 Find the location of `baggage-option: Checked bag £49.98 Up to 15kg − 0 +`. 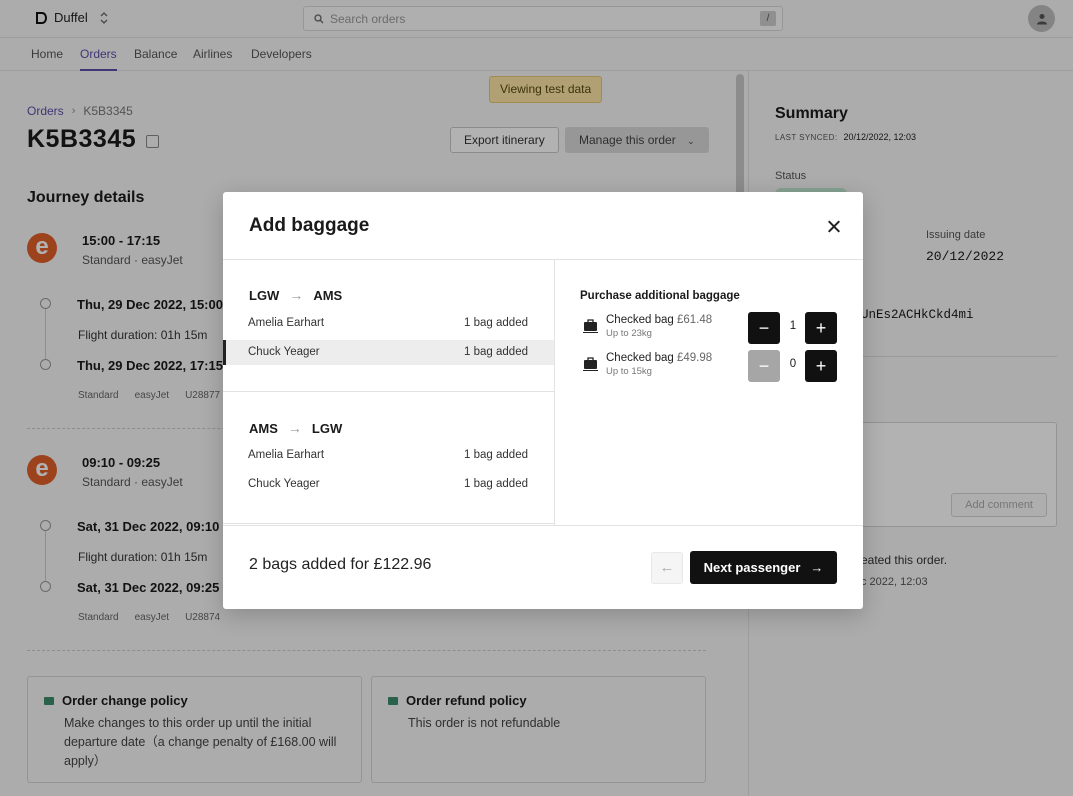

baggage-option: Checked bag £49.98 Up to 15kg − 0 + is located at coordinates (710, 366).